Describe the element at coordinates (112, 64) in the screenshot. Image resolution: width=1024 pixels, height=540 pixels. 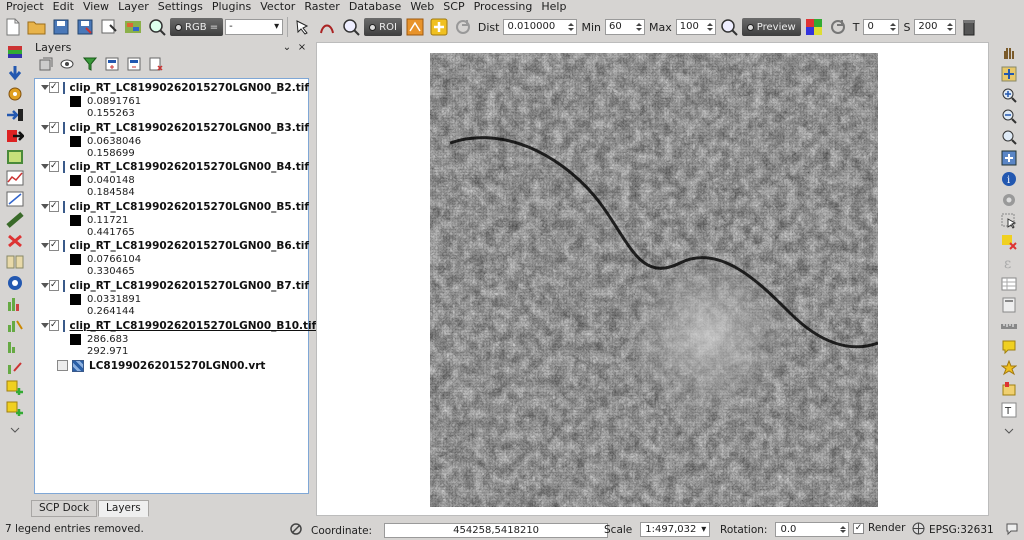
I see `expand-all-icon` at that location.